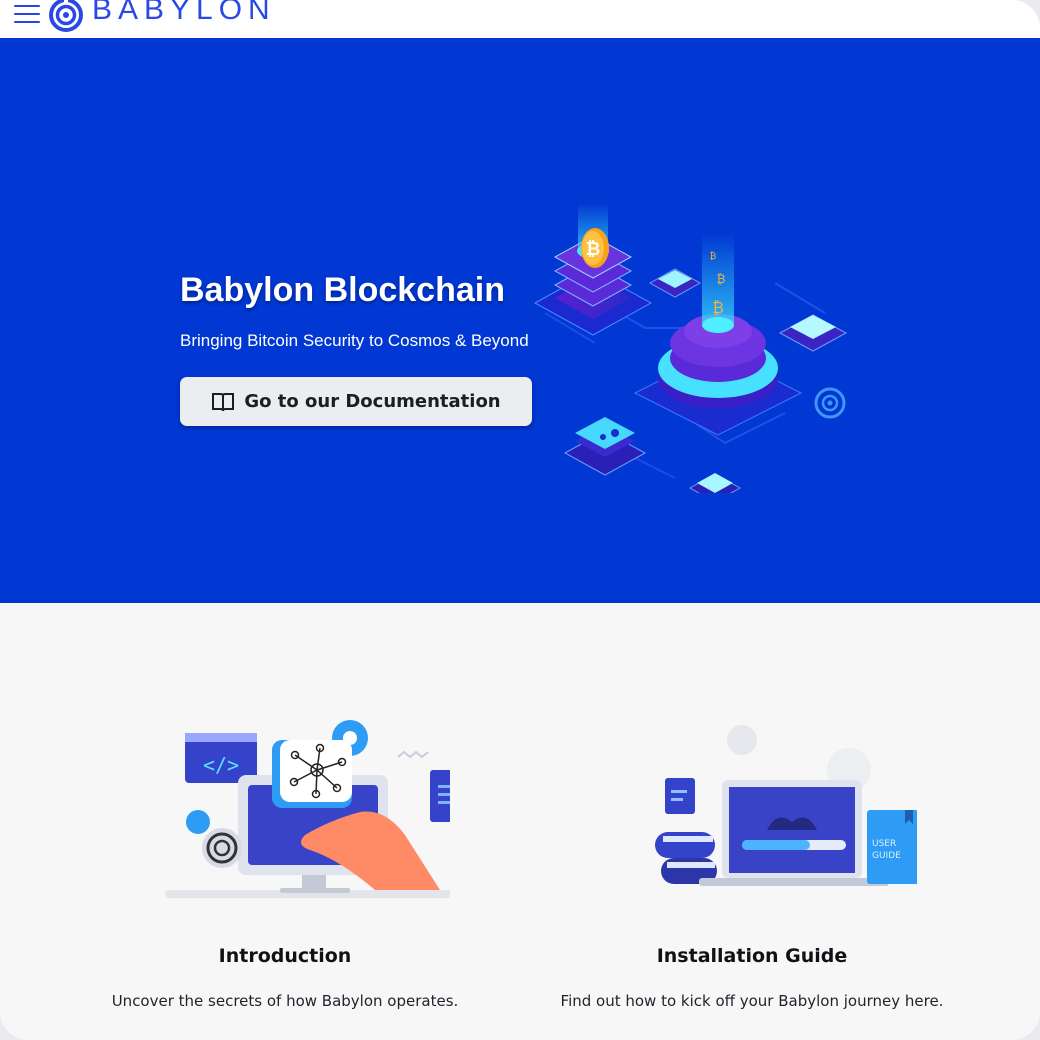 The width and height of the screenshot is (1040, 1040). What do you see at coordinates (690, 348) in the screenshot?
I see `blockchain-illustration: ₿ ₿ ₿ ₿` at bounding box center [690, 348].